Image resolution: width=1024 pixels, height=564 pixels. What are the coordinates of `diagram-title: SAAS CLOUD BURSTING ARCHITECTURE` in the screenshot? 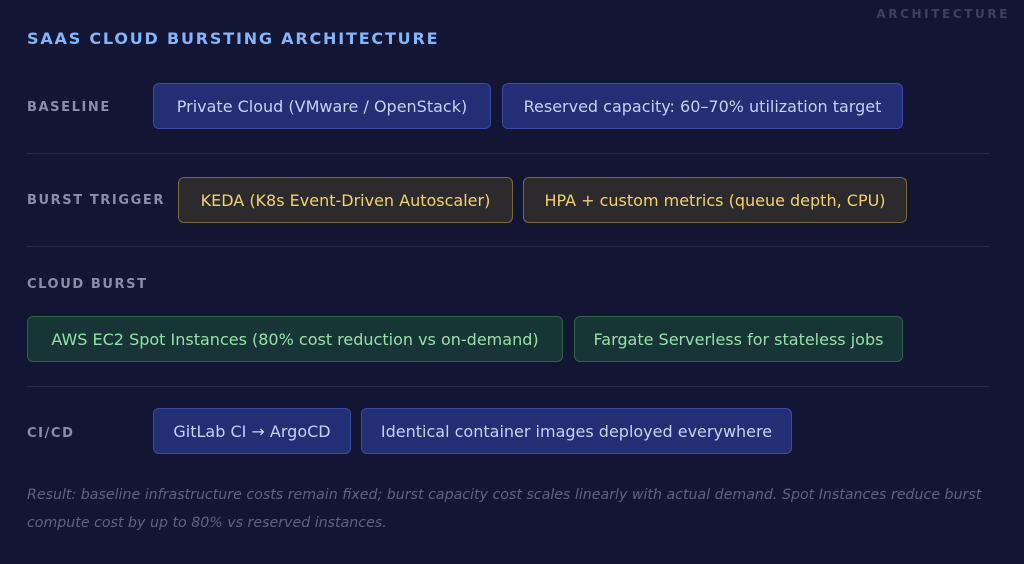 It's located at (233, 38).